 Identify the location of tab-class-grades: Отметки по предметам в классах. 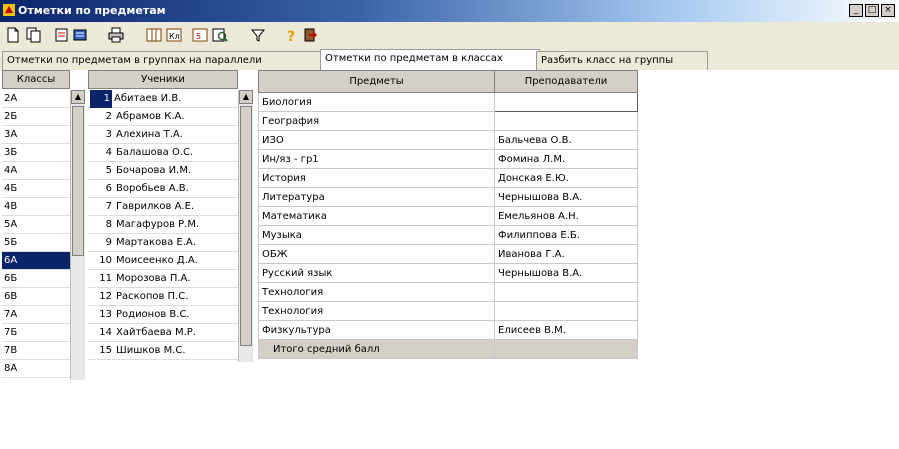
(430, 60).